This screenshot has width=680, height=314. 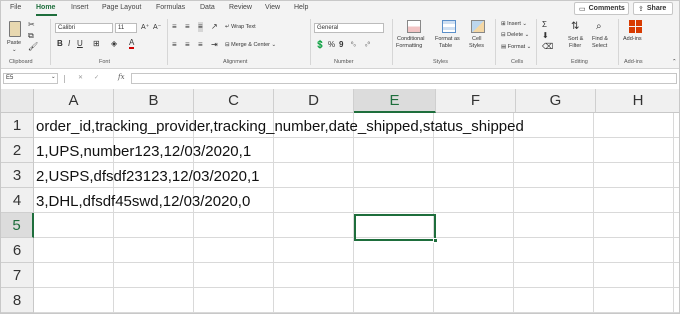 I want to click on align-middle-icon: ≡, so click(x=187, y=27).